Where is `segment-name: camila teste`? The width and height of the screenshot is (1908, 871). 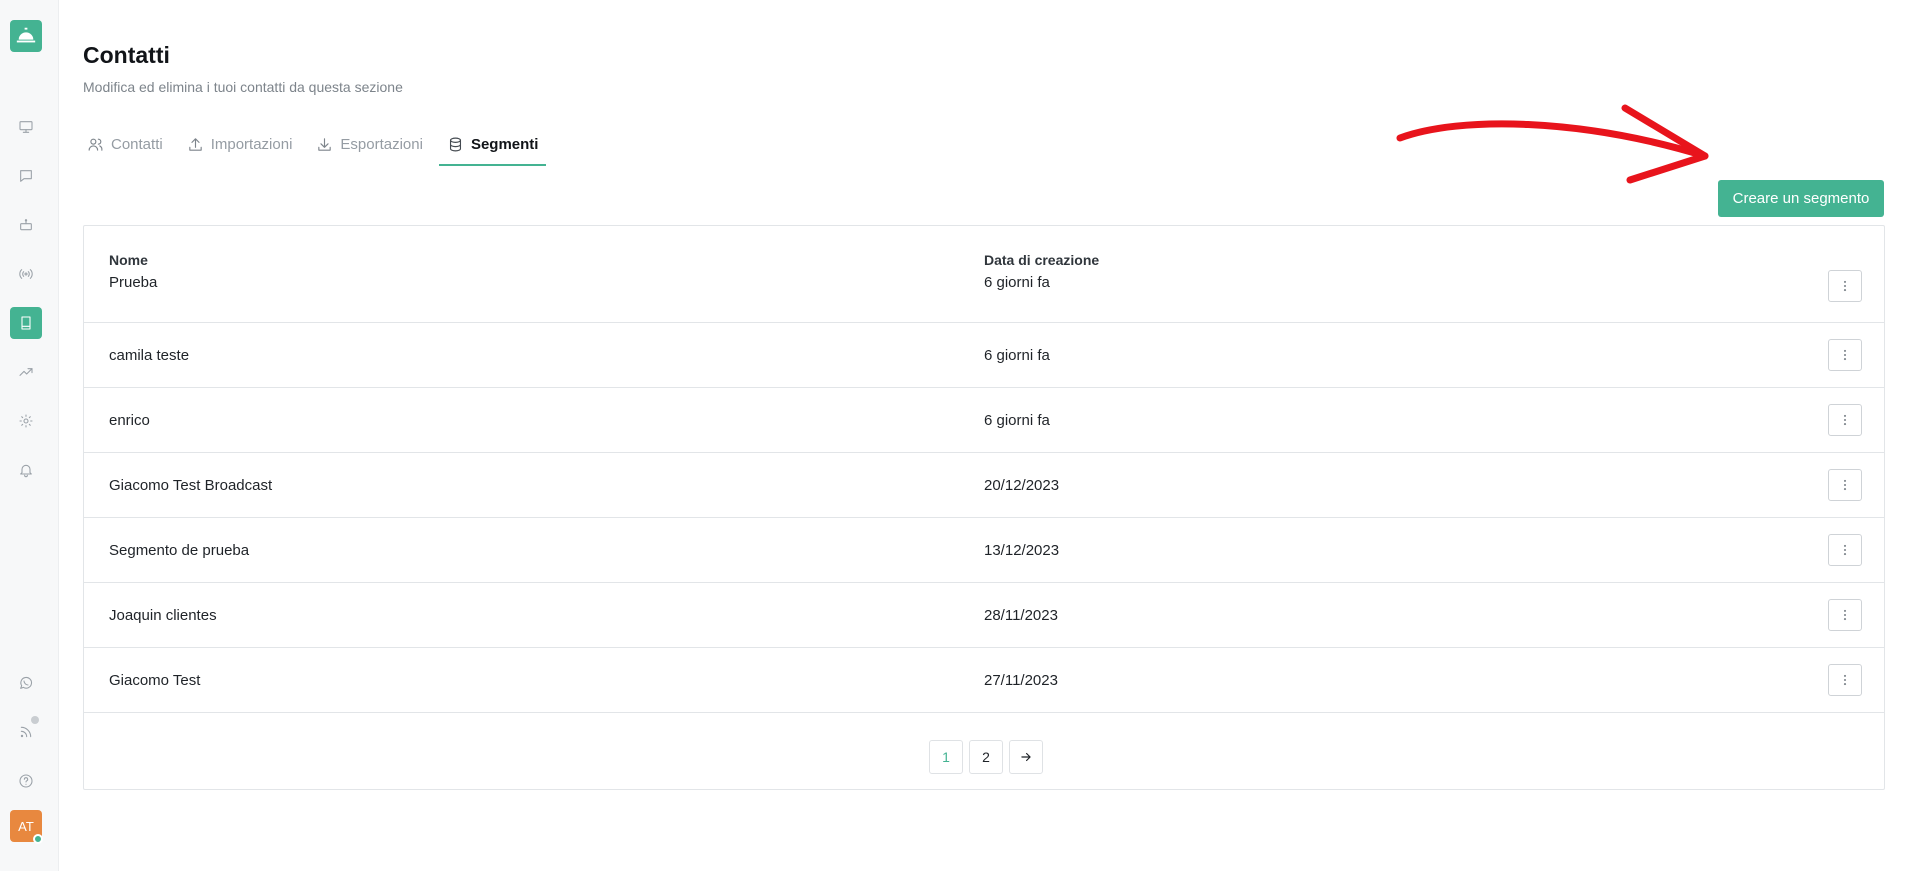
segment-name: camila teste is located at coordinates (149, 355).